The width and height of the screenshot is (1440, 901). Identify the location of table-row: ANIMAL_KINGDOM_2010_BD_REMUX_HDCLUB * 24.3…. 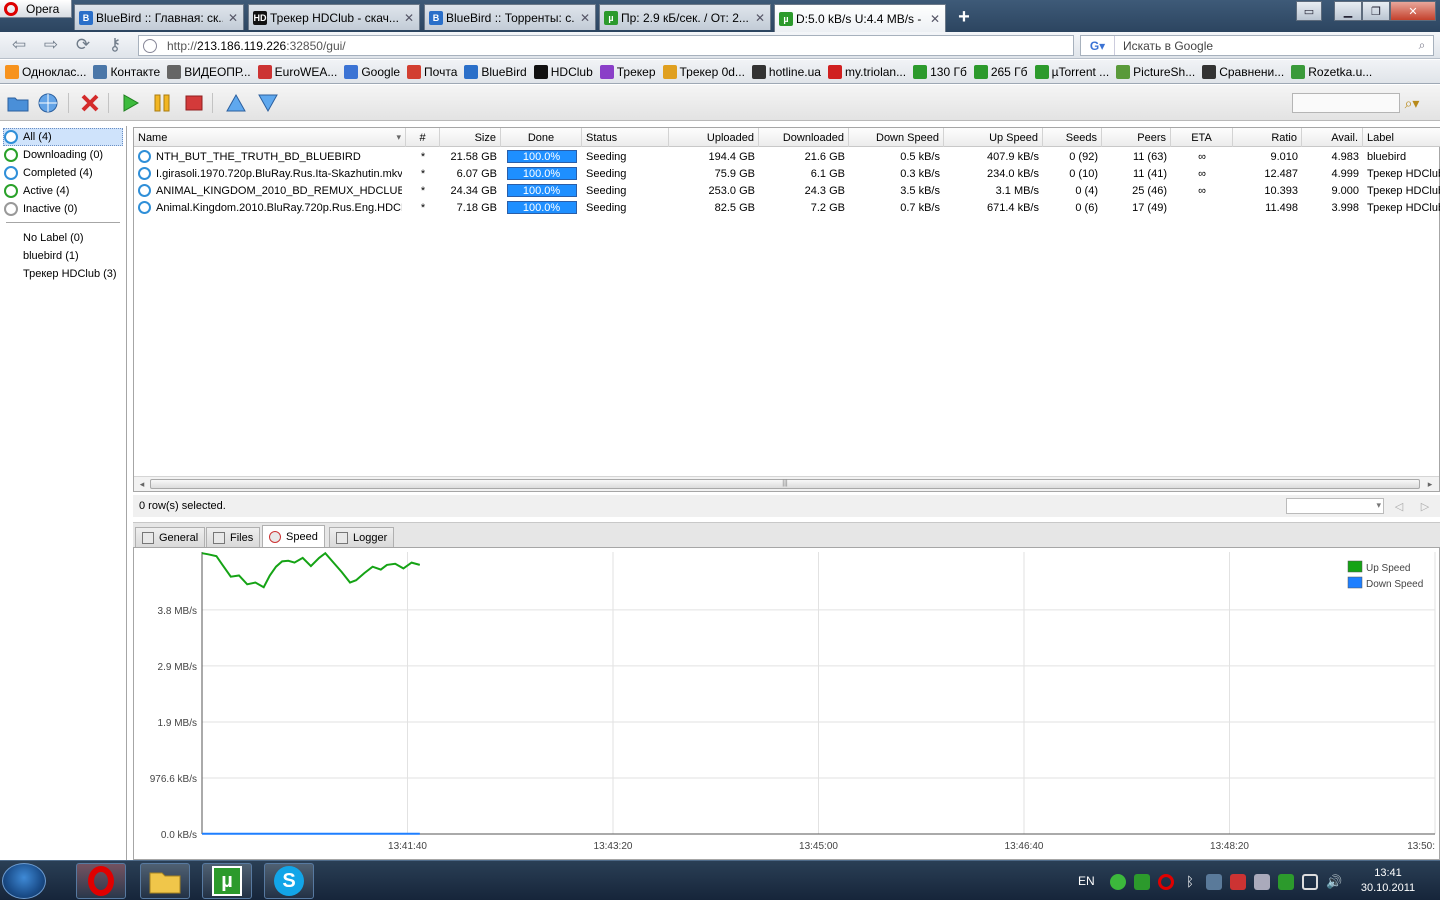
(787, 190).